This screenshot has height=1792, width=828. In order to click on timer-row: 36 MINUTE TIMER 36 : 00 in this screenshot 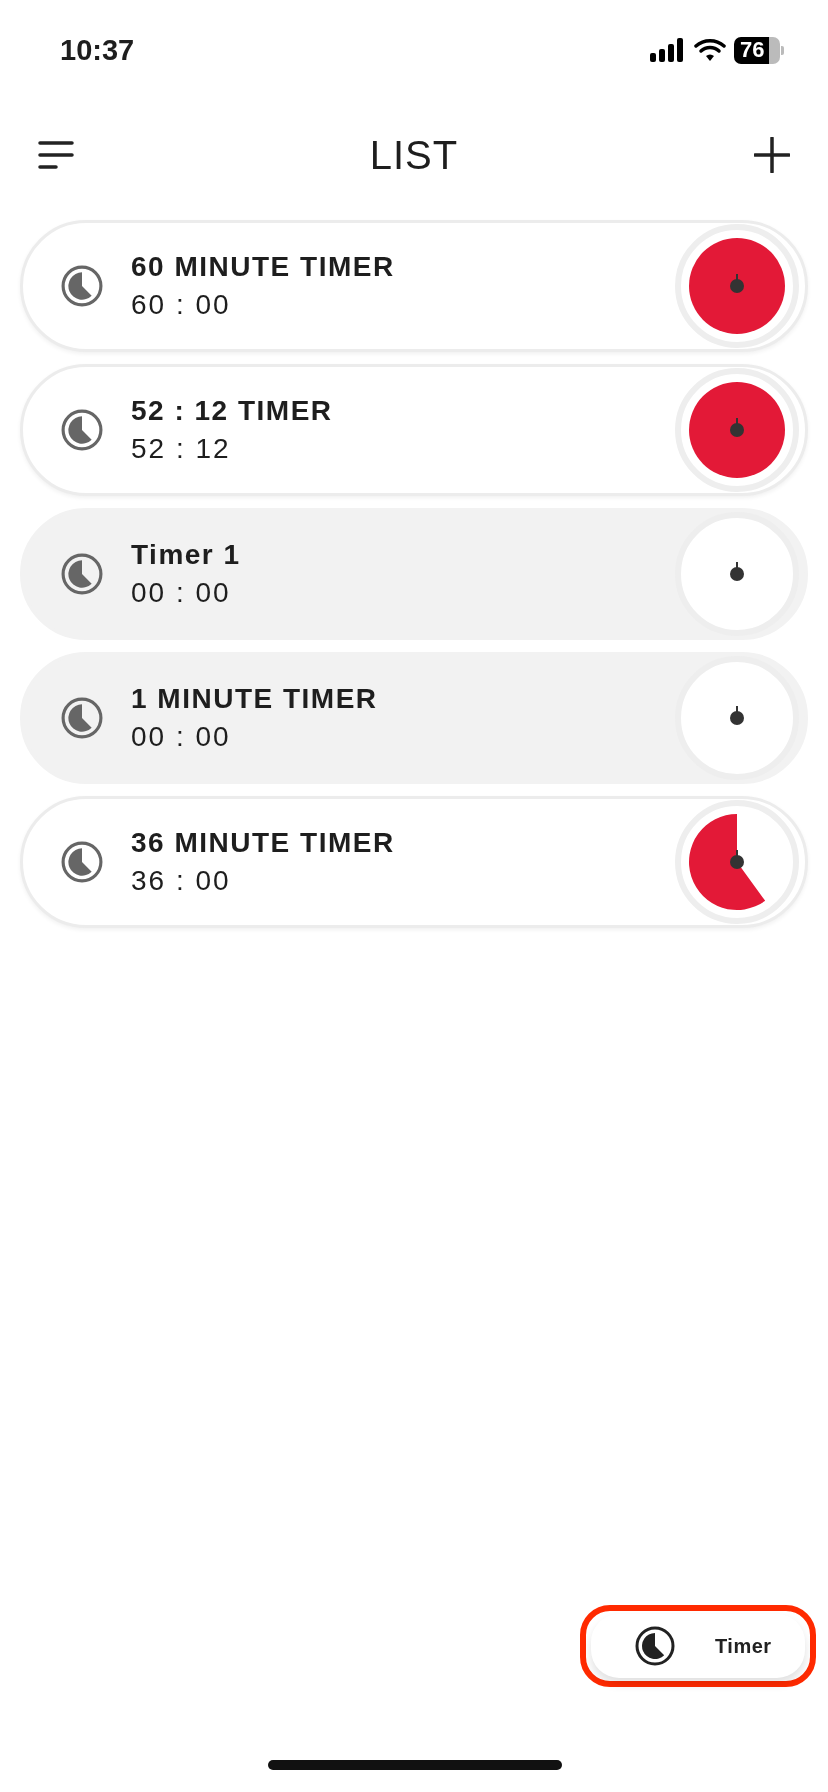, I will do `click(414, 862)`.